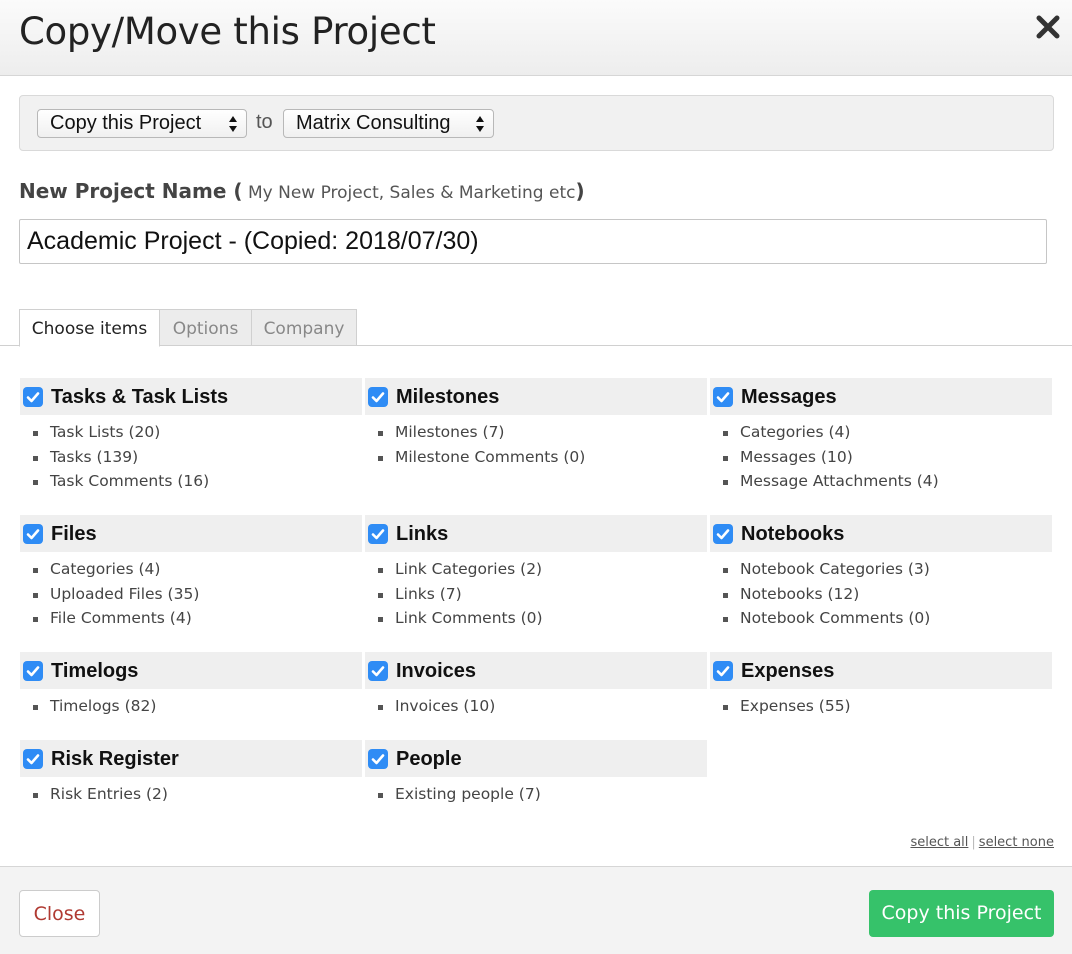 This screenshot has width=1072, height=954. Describe the element at coordinates (429, 759) in the screenshot. I see `group-title: People` at that location.